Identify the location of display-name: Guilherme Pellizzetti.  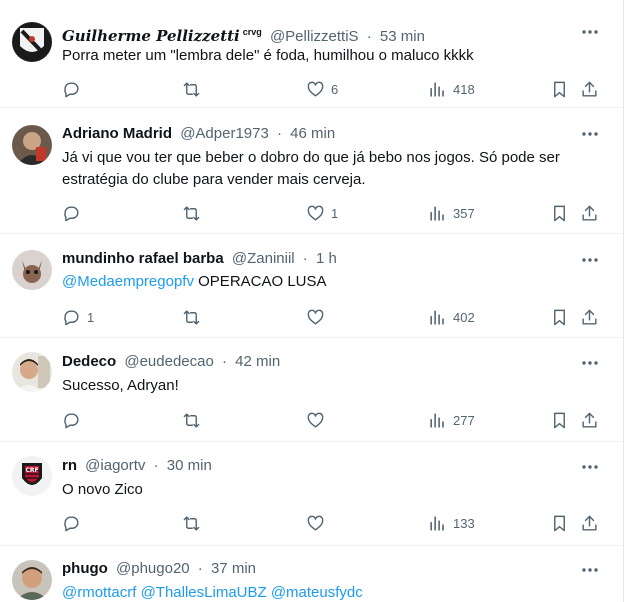
(151, 36).